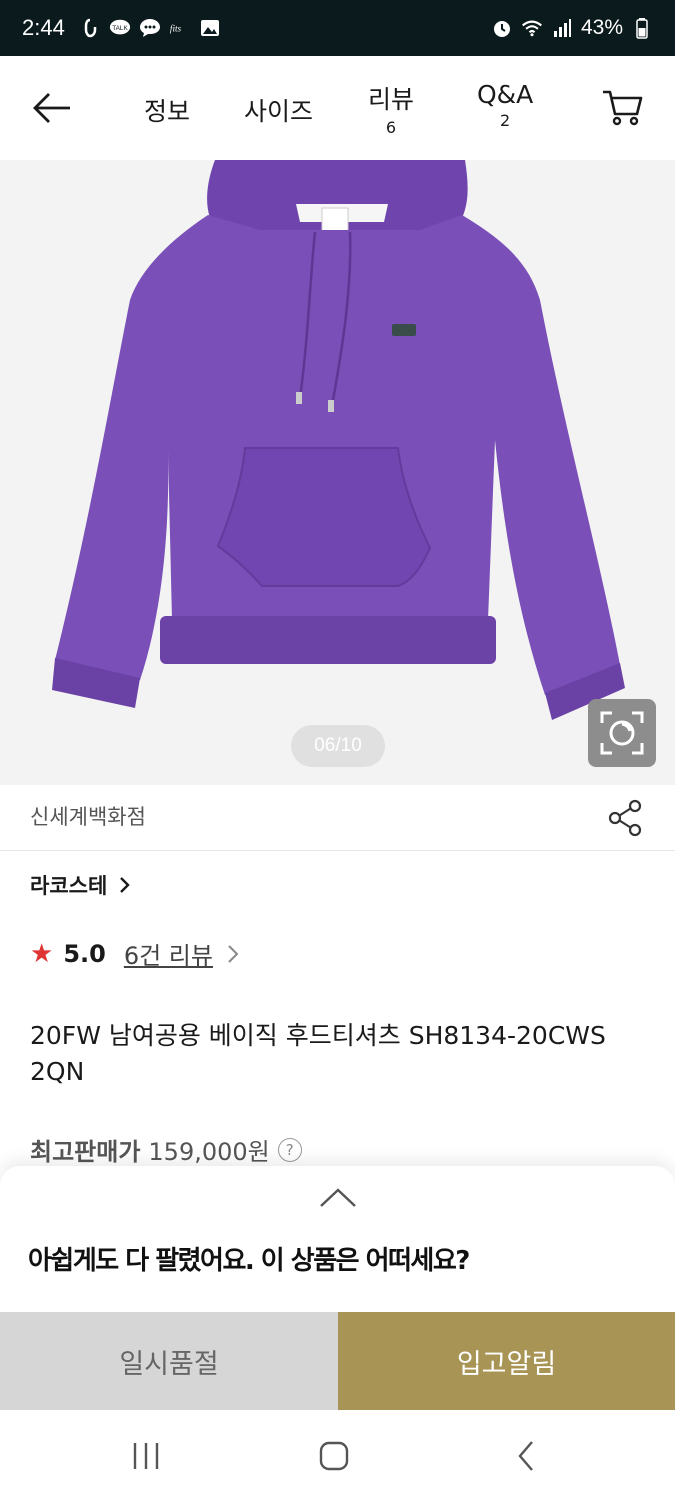 The width and height of the screenshot is (675, 1500). What do you see at coordinates (90, 28) in the screenshot?
I see `hand-notification-icon` at bounding box center [90, 28].